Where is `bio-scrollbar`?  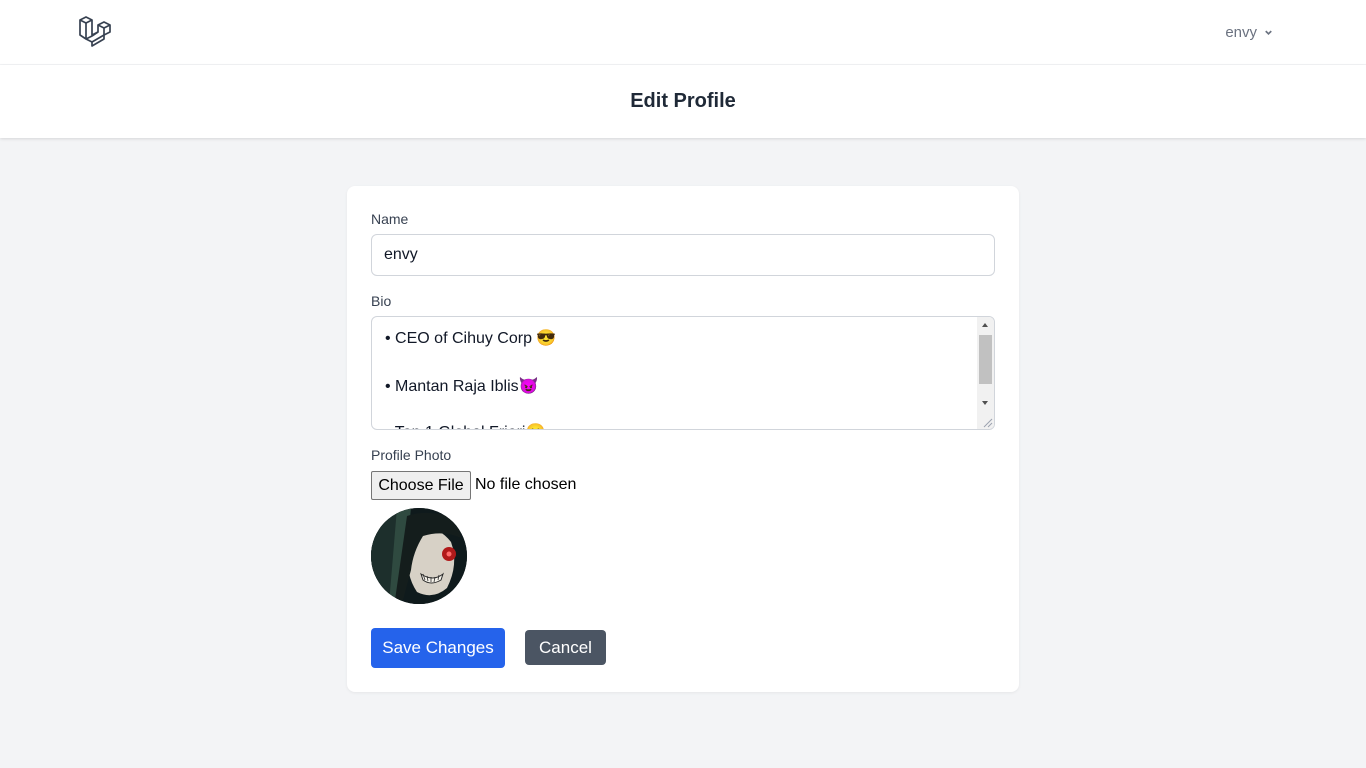 bio-scrollbar is located at coordinates (985, 373).